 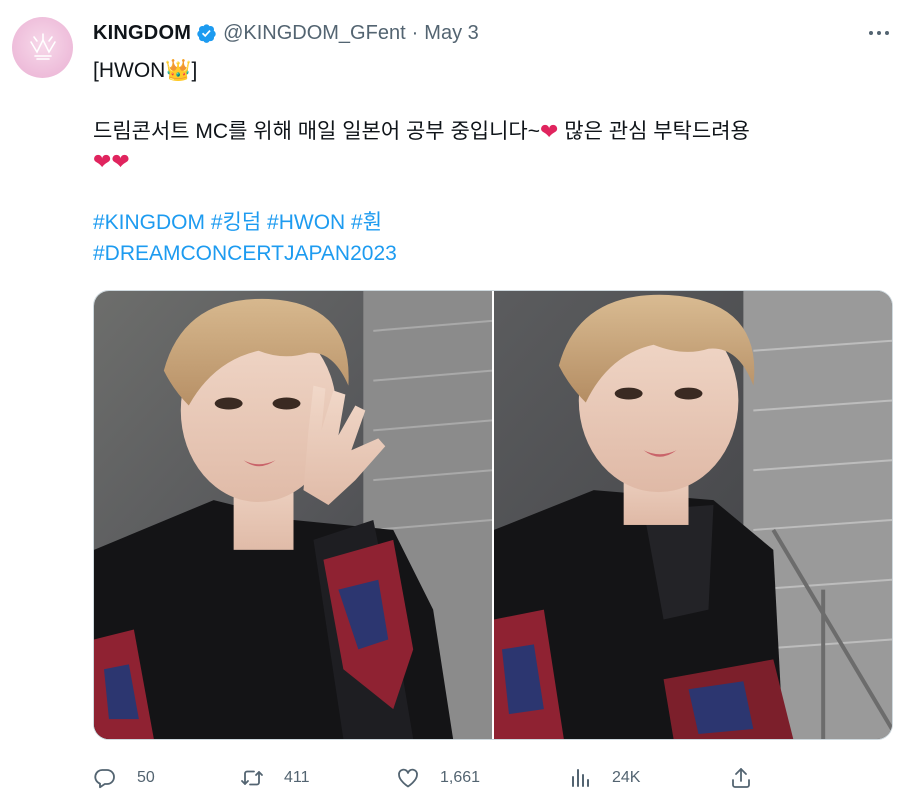 I want to click on hashtag-line-2: #DREAMCONCERTJAPAN2023, so click(x=245, y=254).